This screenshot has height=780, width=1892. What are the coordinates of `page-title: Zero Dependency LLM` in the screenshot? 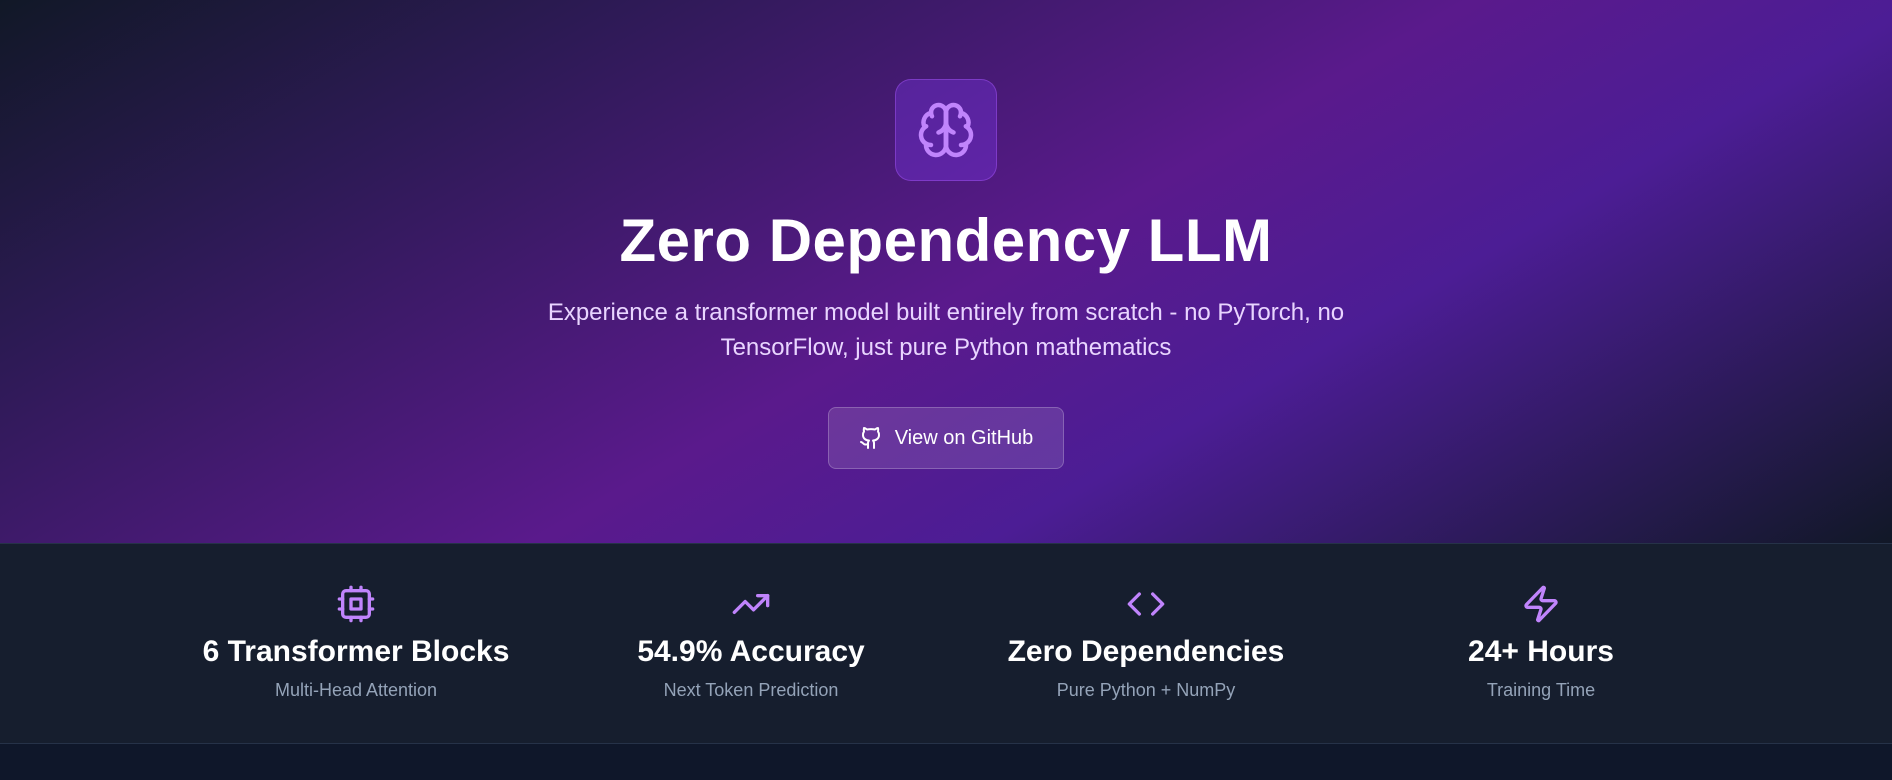 It's located at (946, 240).